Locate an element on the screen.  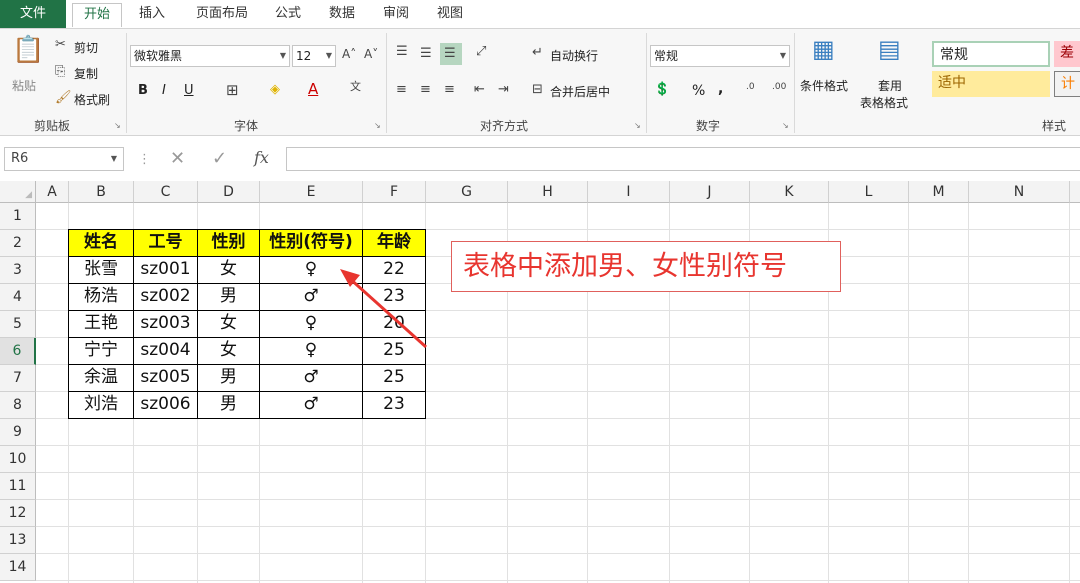
column-header: H is located at coordinates (548, 192).